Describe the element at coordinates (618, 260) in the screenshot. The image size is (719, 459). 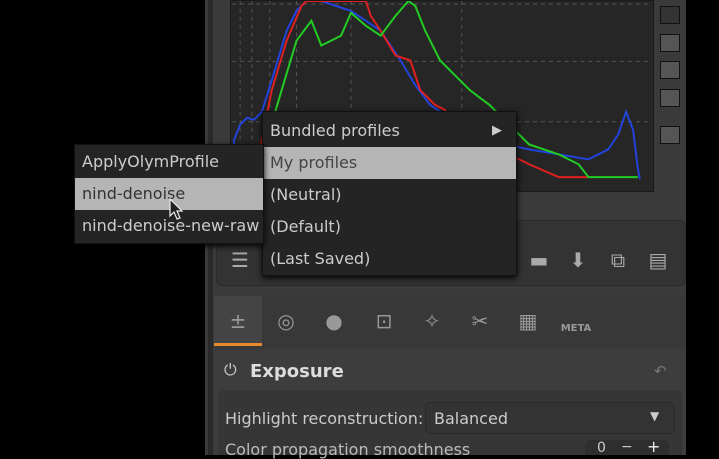
I see `copy-profile-icon: ⧉` at that location.